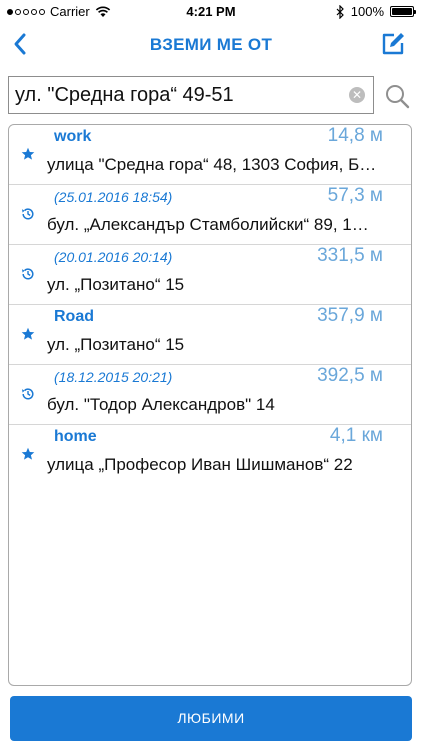  Describe the element at coordinates (350, 375) in the screenshot. I see `item-distance: 392,5 м` at that location.